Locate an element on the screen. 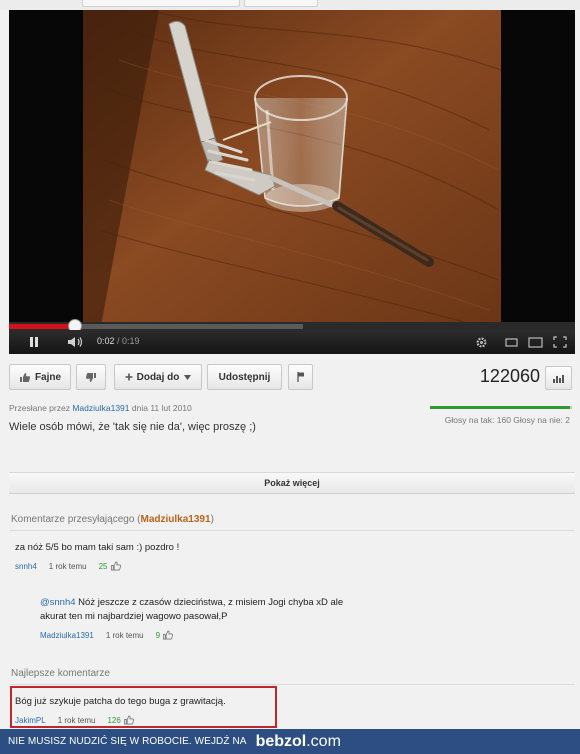 Image resolution: width=580 pixels, height=754 pixels. like-button: Fajne is located at coordinates (40, 377).